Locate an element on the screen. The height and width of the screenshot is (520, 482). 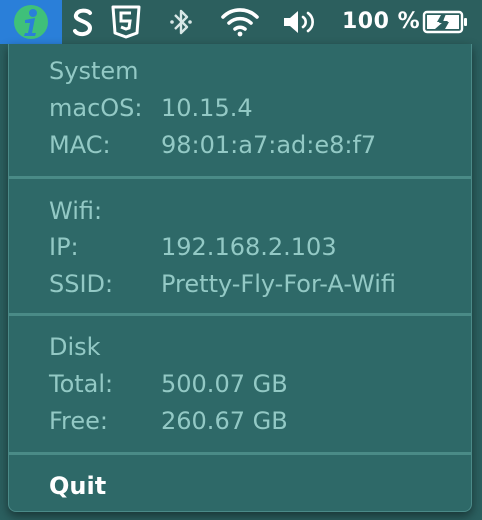
html5-shield-icon is located at coordinates (126, 22).